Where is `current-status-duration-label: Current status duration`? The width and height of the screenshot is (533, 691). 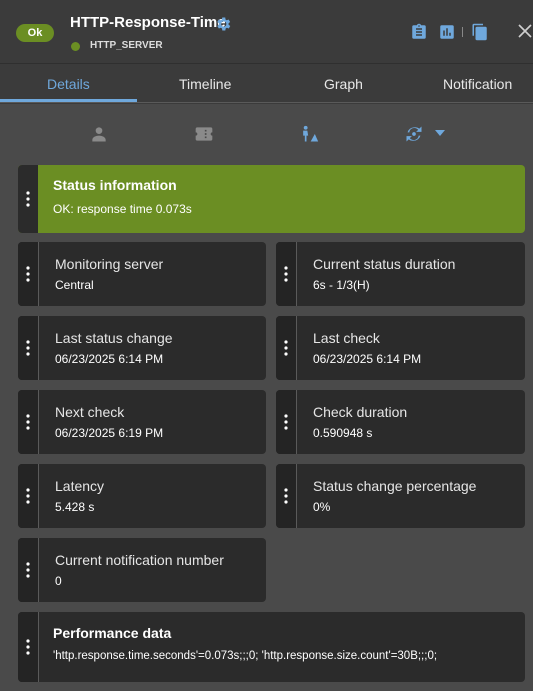 current-status-duration-label: Current status duration is located at coordinates (384, 264).